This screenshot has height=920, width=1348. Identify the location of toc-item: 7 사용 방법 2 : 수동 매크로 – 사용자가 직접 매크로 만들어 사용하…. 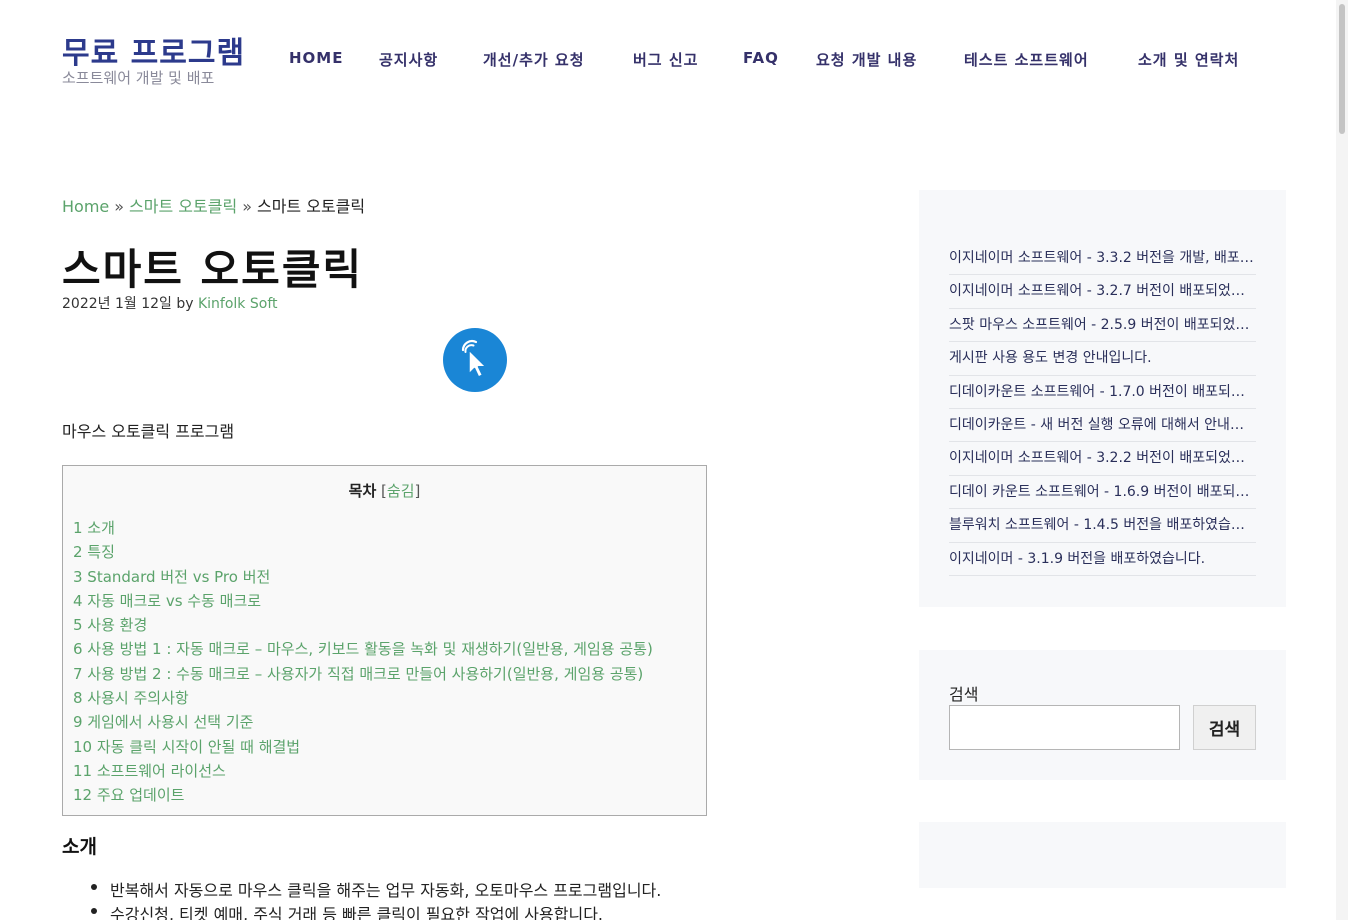
(363, 675).